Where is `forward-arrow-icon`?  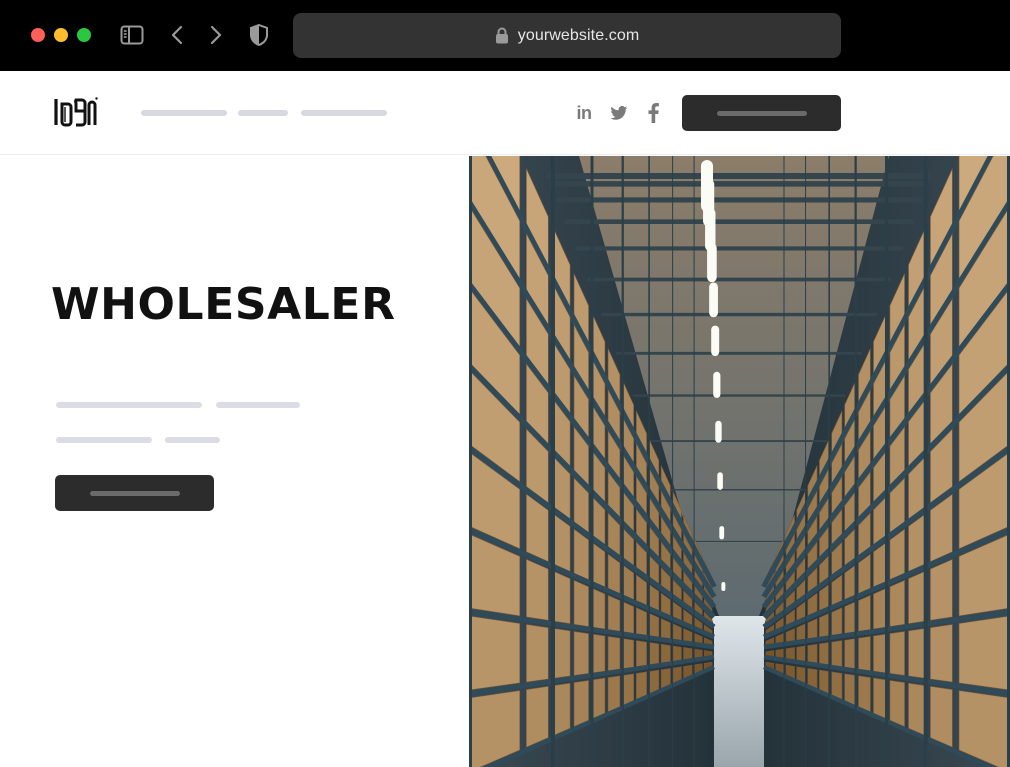
forward-arrow-icon is located at coordinates (216, 35).